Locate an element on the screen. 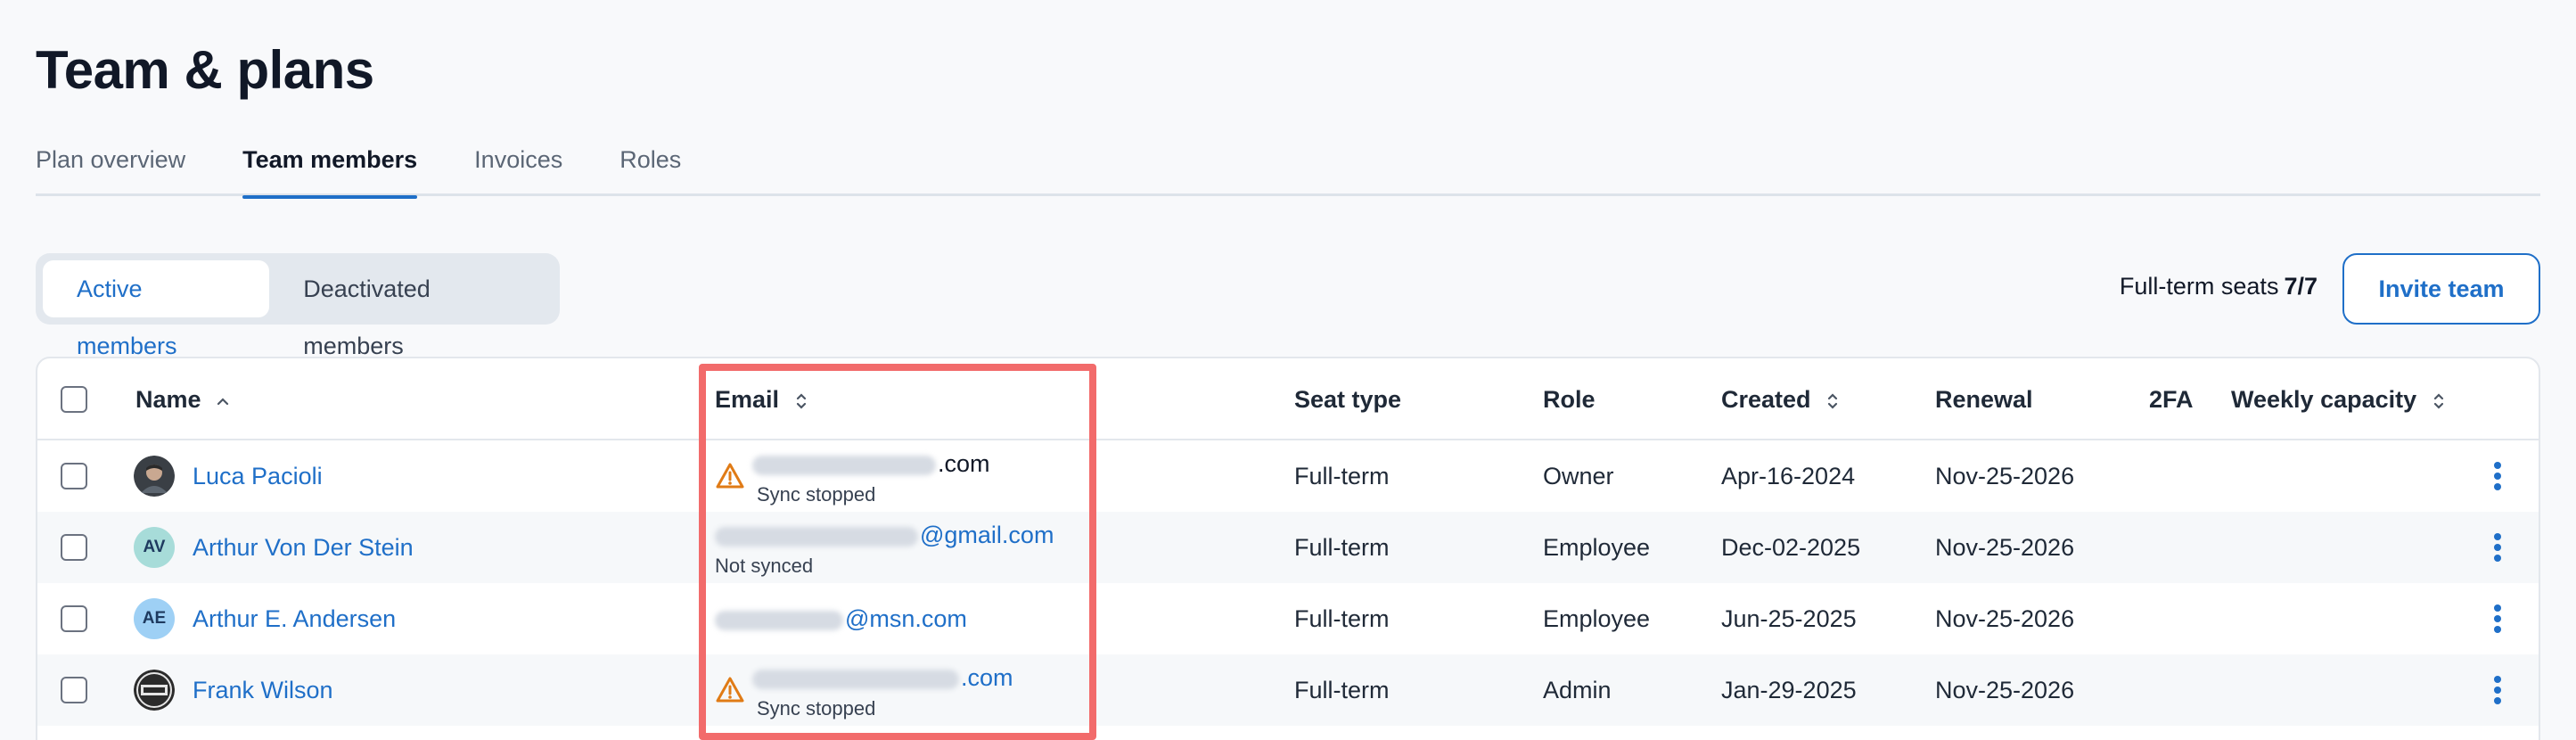 The width and height of the screenshot is (2576, 740). column-weekly-capacity: Weekly capacity is located at coordinates (2338, 399).